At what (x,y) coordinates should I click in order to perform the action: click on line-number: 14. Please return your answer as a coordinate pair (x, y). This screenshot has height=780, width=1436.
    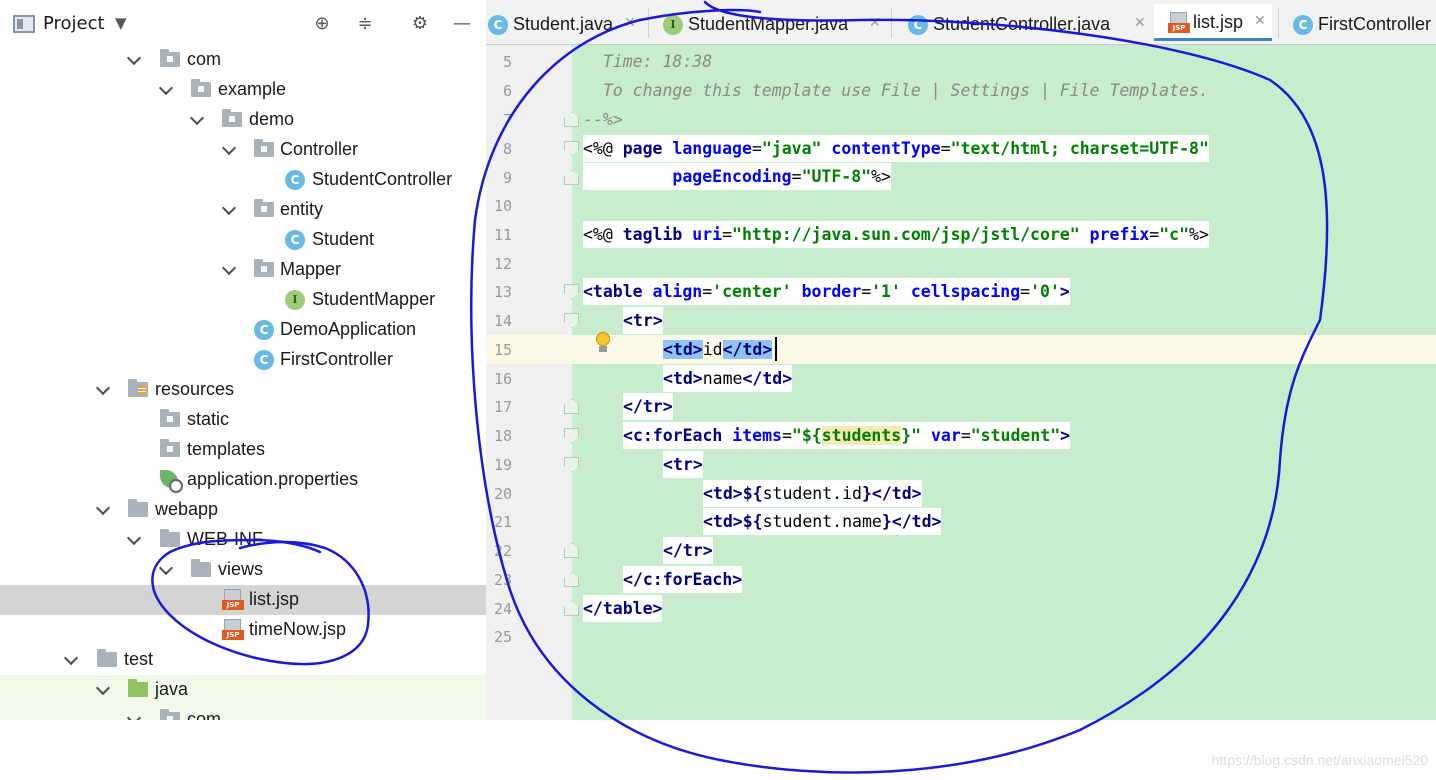
    Looking at the image, I should click on (502, 321).